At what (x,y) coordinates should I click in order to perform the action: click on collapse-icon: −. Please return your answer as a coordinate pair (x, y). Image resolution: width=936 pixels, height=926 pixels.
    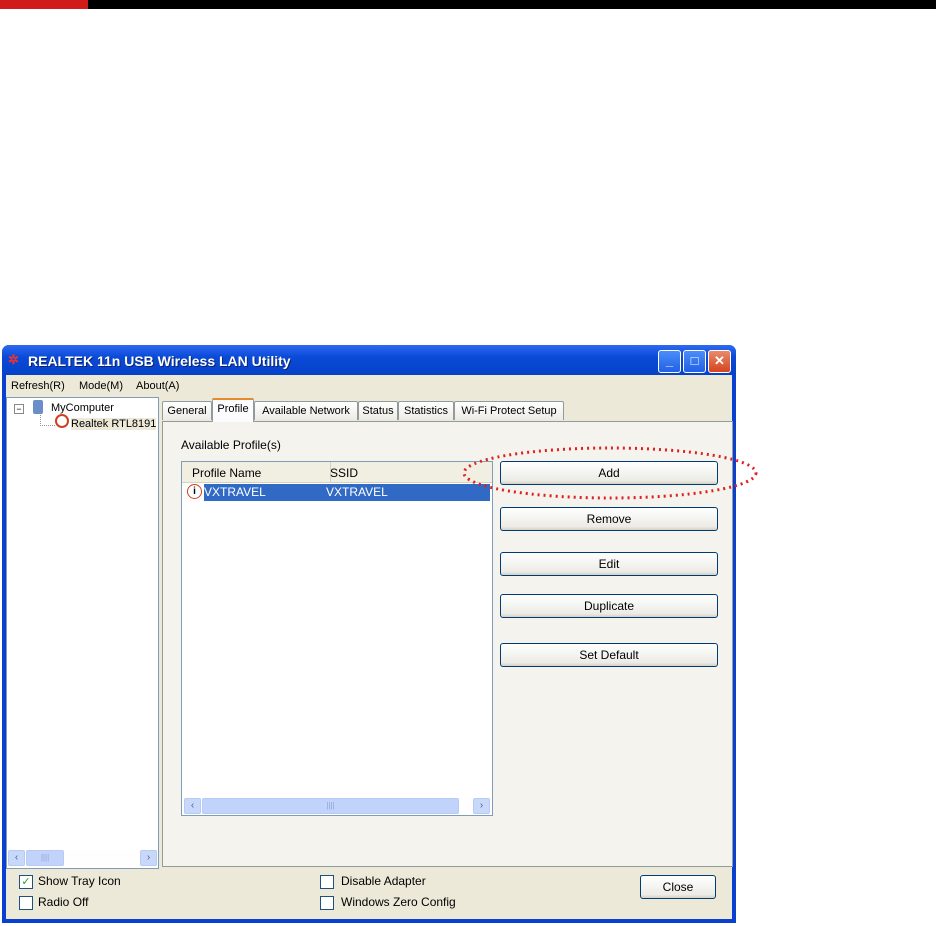
    Looking at the image, I should click on (19, 409).